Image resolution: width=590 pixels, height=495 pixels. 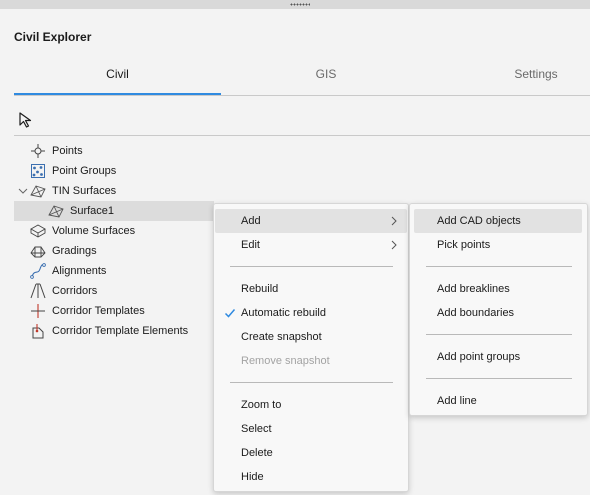 I want to click on tree-item-corridors: Corridors, so click(x=130, y=291).